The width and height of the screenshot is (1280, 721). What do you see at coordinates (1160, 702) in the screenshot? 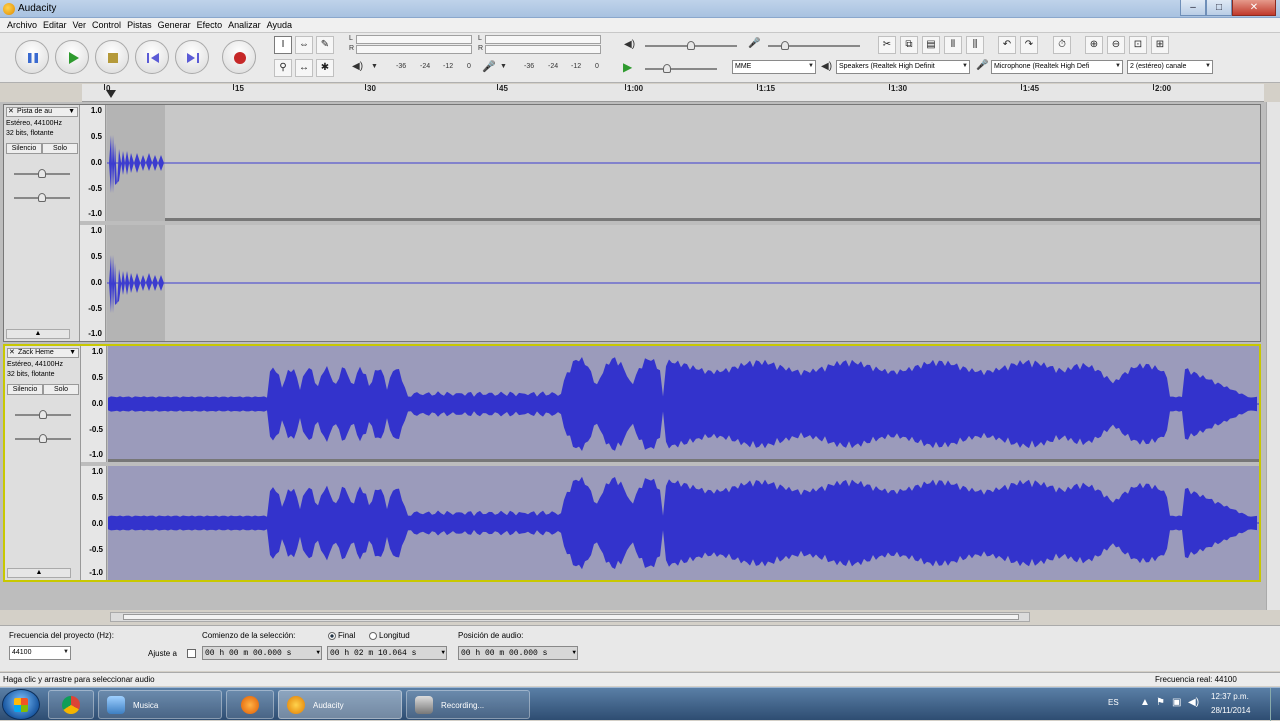
I see `flag-icon: ⚑` at bounding box center [1160, 702].